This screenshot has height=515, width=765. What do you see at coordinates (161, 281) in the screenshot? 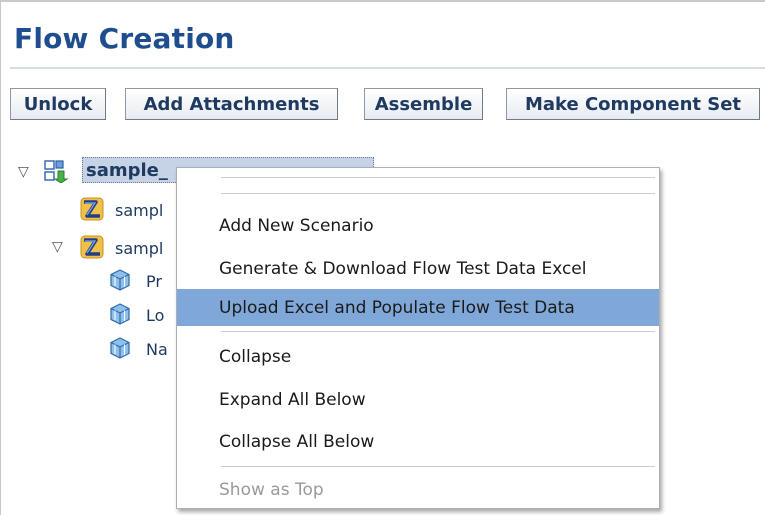
I see `tree-item-label: Pr` at bounding box center [161, 281].